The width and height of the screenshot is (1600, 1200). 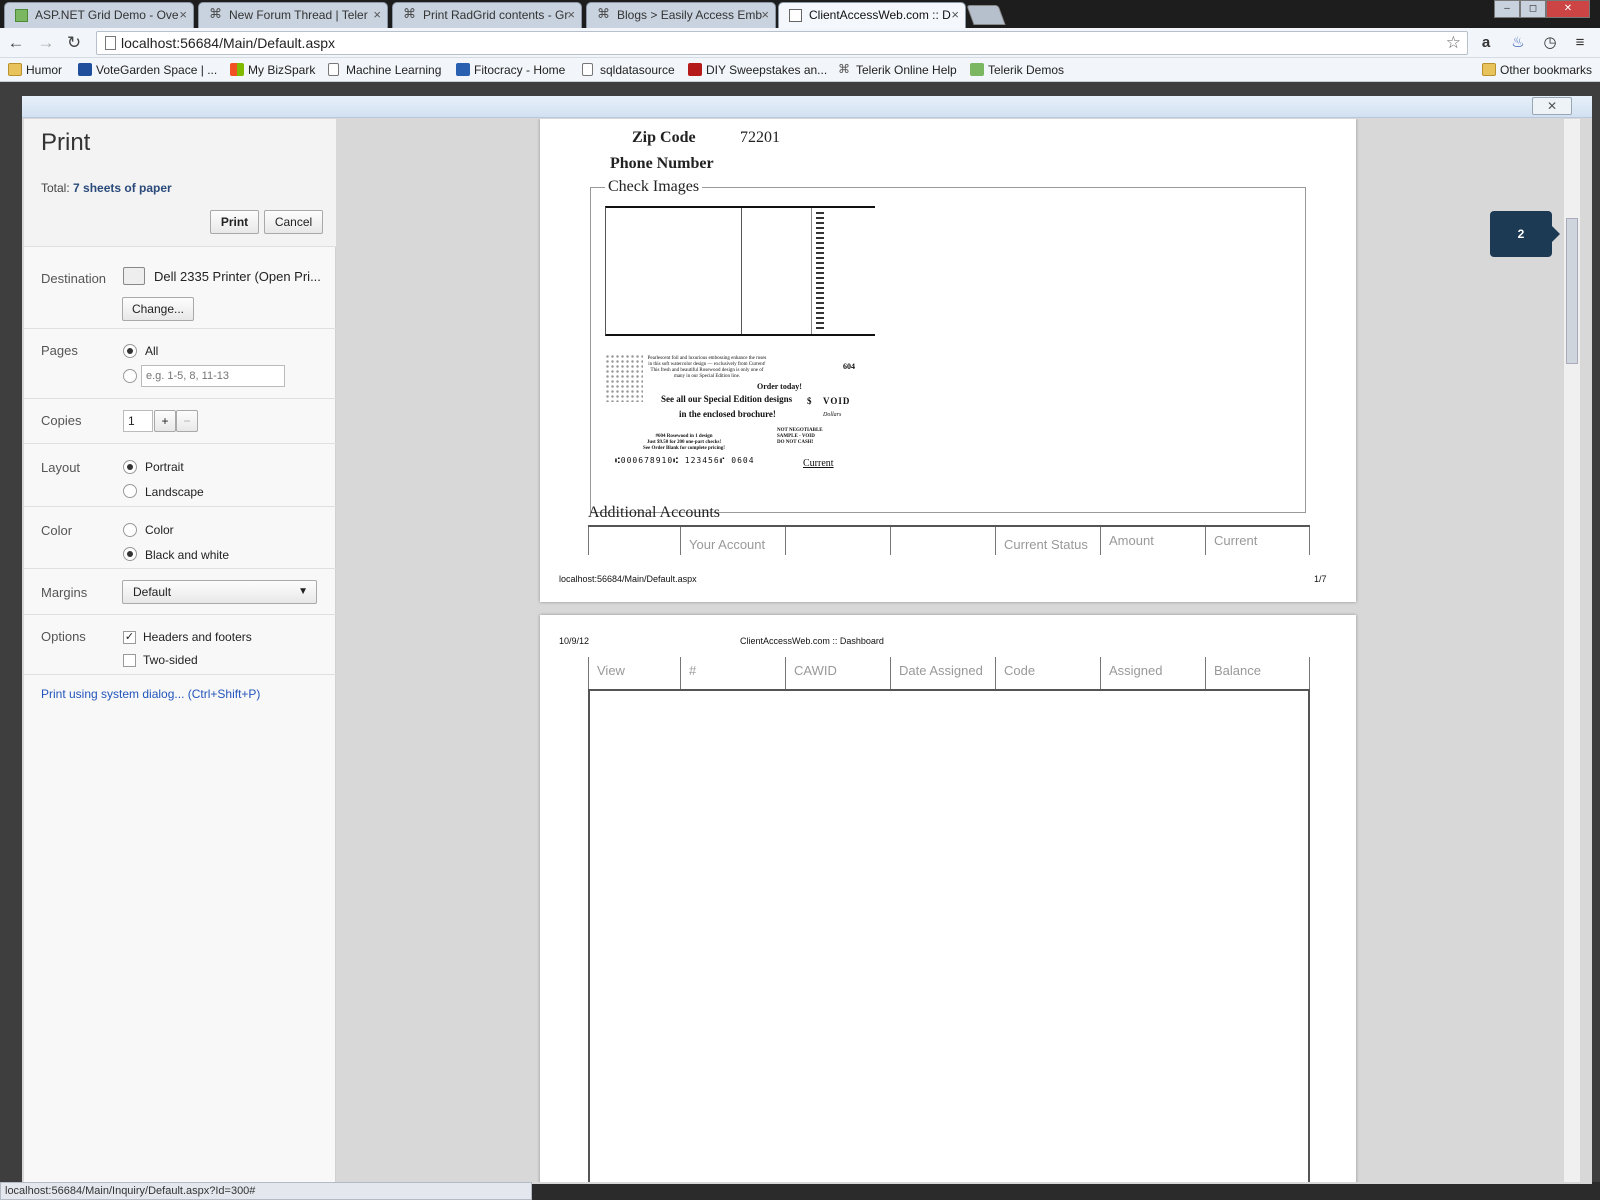 What do you see at coordinates (57, 188) in the screenshot?
I see `total-prefix: Total:` at bounding box center [57, 188].